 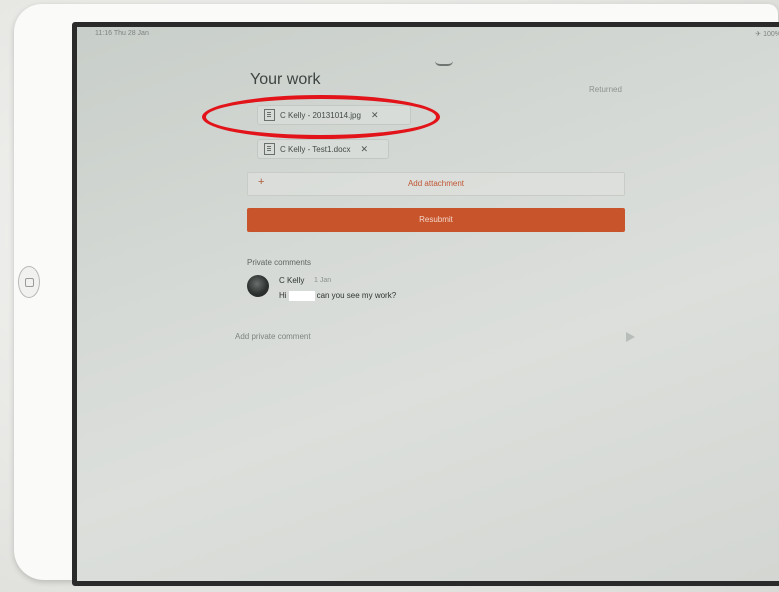 What do you see at coordinates (323, 280) in the screenshot?
I see `comment-time: 1 Jan` at bounding box center [323, 280].